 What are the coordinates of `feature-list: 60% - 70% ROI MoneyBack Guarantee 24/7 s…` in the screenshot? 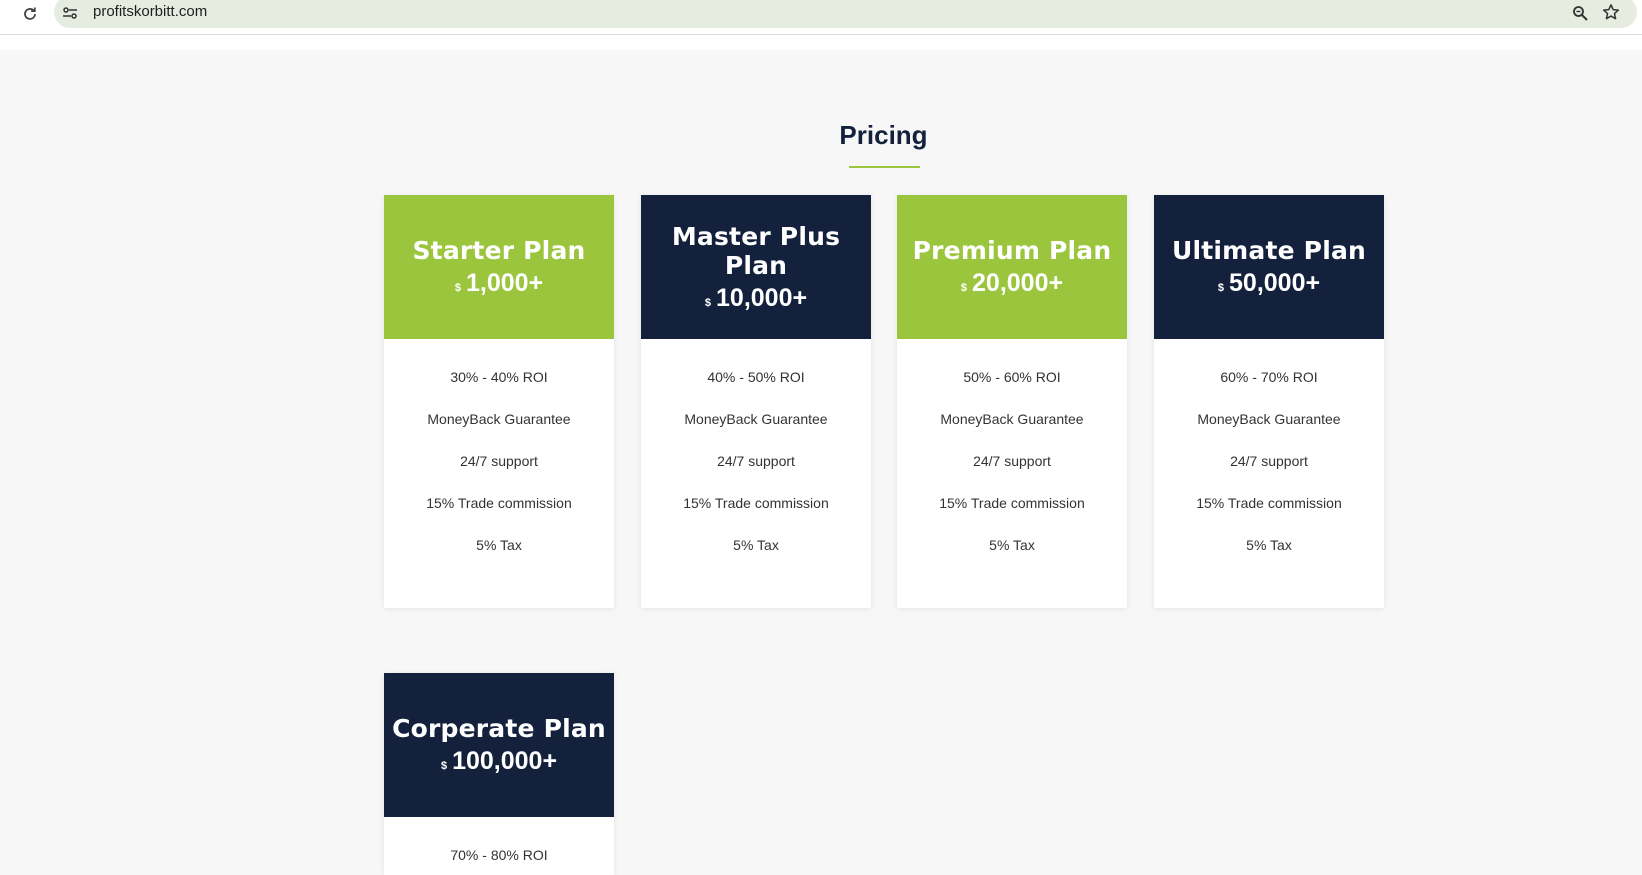 It's located at (1269, 458).